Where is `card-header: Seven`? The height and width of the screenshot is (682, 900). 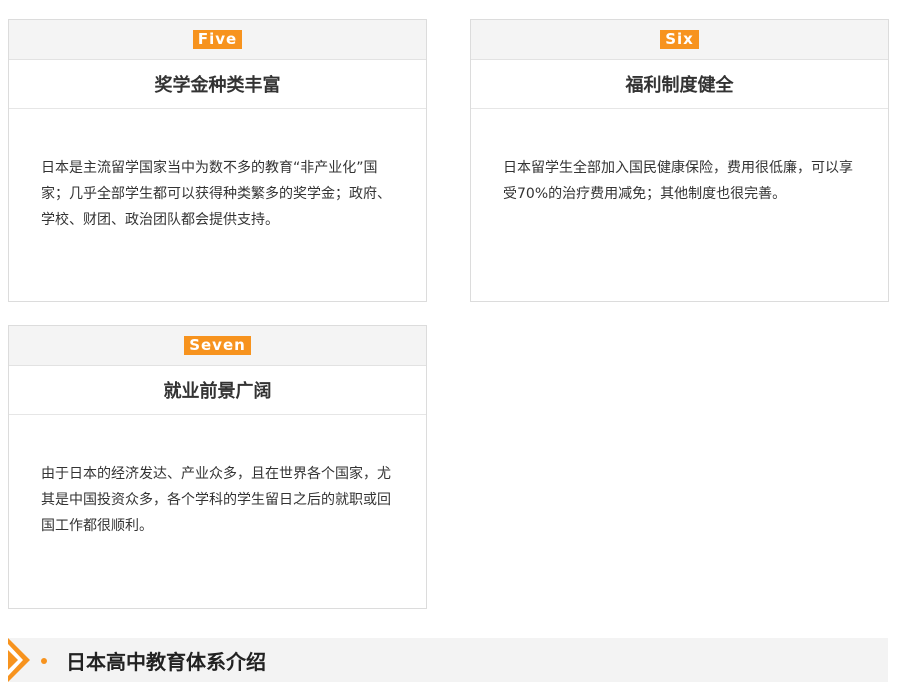 card-header: Seven is located at coordinates (217, 346).